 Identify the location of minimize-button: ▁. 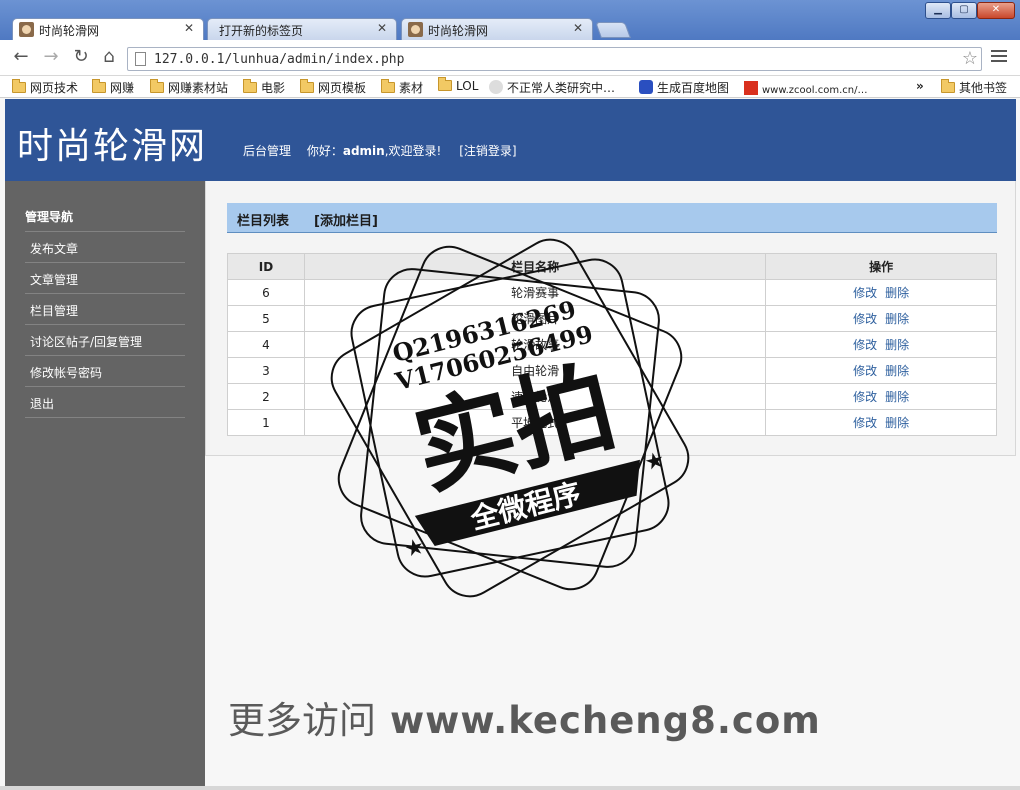
(938, 10).